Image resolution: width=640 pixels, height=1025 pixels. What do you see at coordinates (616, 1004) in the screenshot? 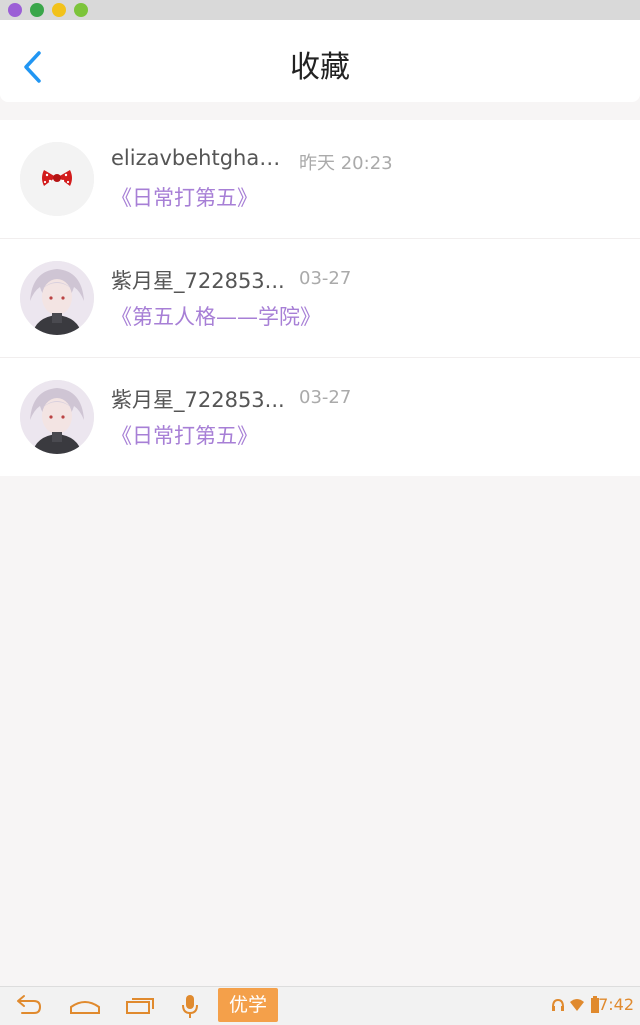
I see `clock: 7:42` at bounding box center [616, 1004].